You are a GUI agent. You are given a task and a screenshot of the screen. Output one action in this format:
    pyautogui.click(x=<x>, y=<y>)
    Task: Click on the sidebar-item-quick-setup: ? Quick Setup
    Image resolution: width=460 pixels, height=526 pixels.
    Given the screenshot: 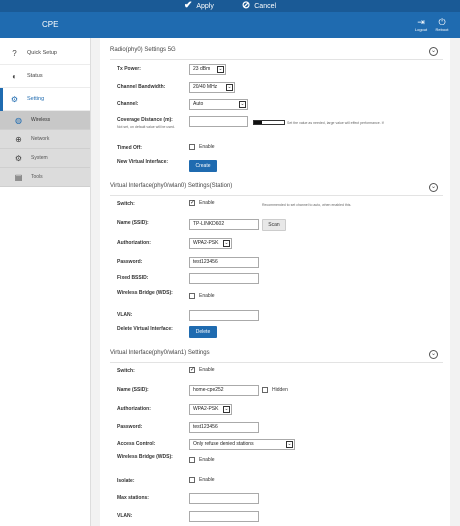 What is the action you would take?
    pyautogui.click(x=45, y=53)
    